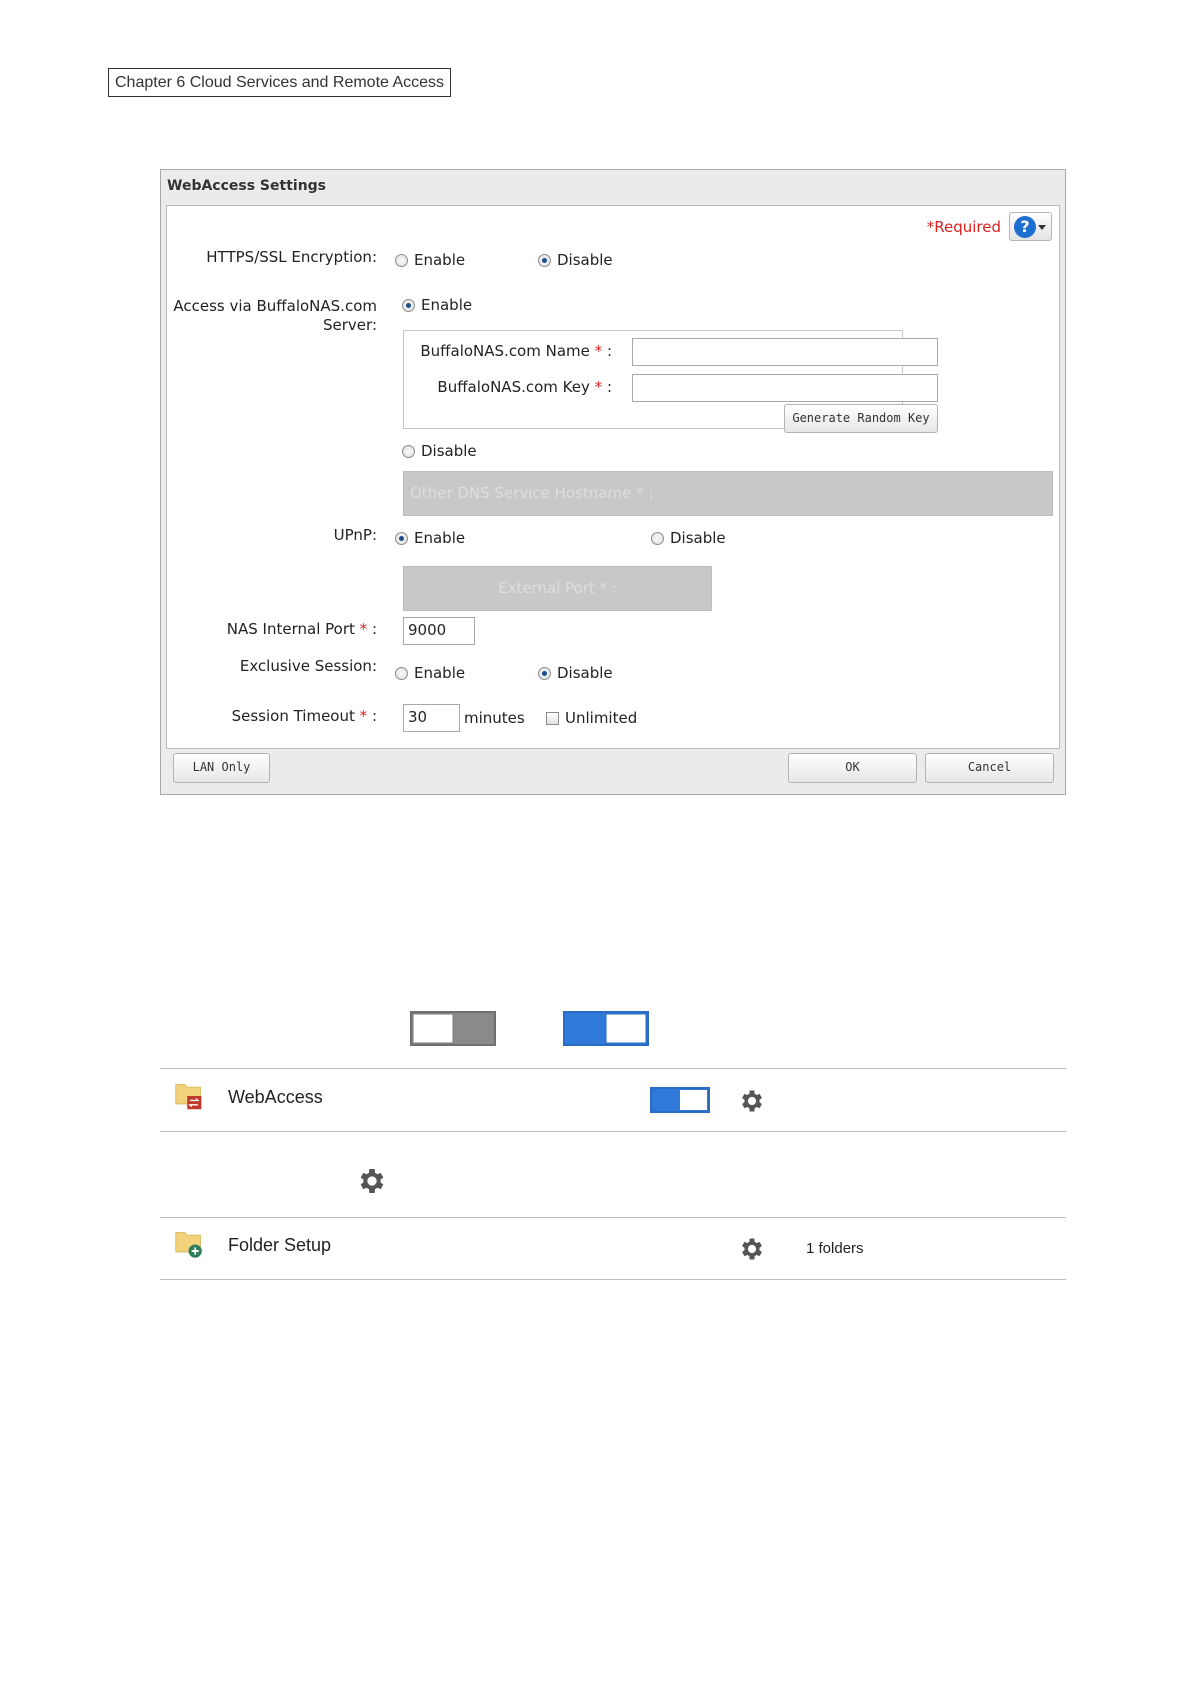 The image size is (1191, 1684). What do you see at coordinates (989, 768) in the screenshot?
I see `cancel-button: Cancel` at bounding box center [989, 768].